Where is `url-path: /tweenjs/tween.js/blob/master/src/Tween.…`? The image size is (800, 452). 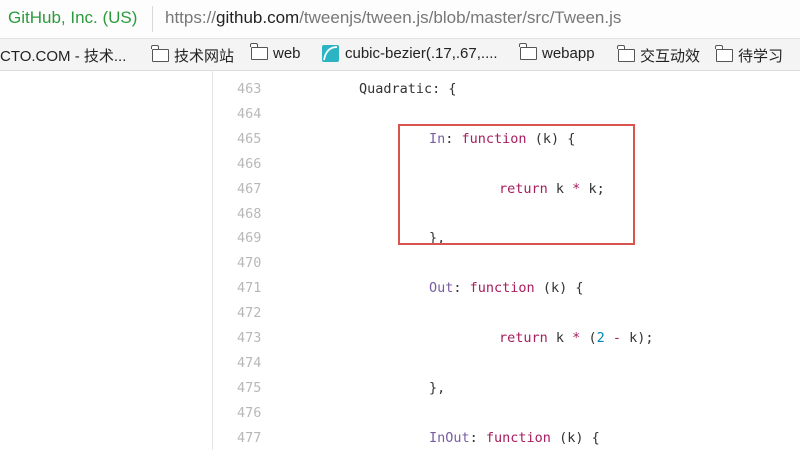
url-path: /tweenjs/tween.js/blob/master/src/Tween.… is located at coordinates (460, 17).